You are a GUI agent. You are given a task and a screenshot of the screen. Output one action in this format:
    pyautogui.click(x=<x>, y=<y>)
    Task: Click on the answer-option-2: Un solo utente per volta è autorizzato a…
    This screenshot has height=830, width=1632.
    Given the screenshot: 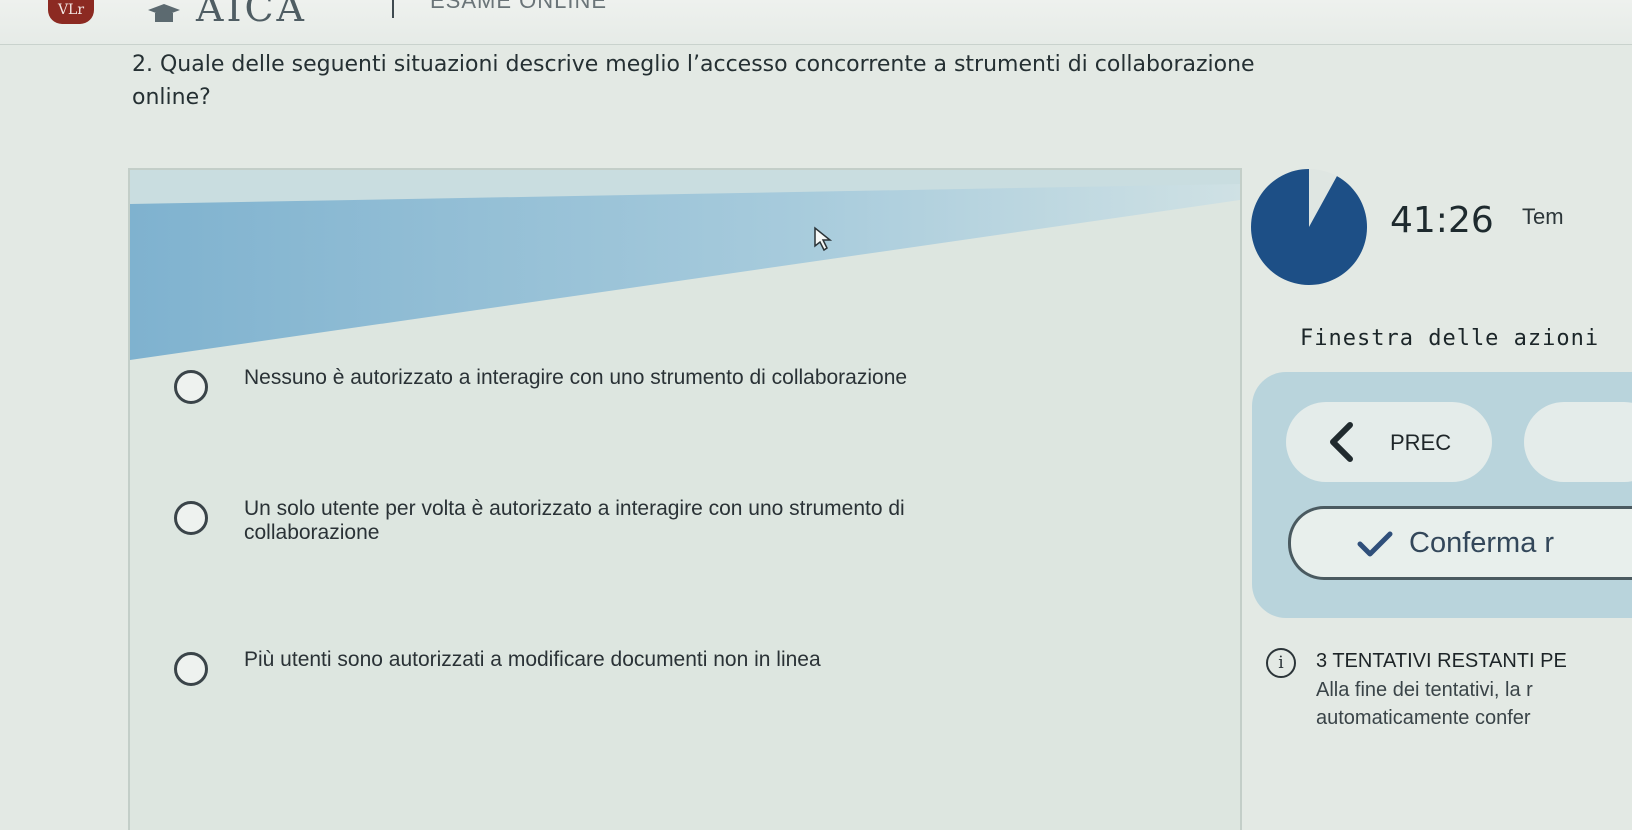 What is the action you would take?
    pyautogui.click(x=614, y=521)
    